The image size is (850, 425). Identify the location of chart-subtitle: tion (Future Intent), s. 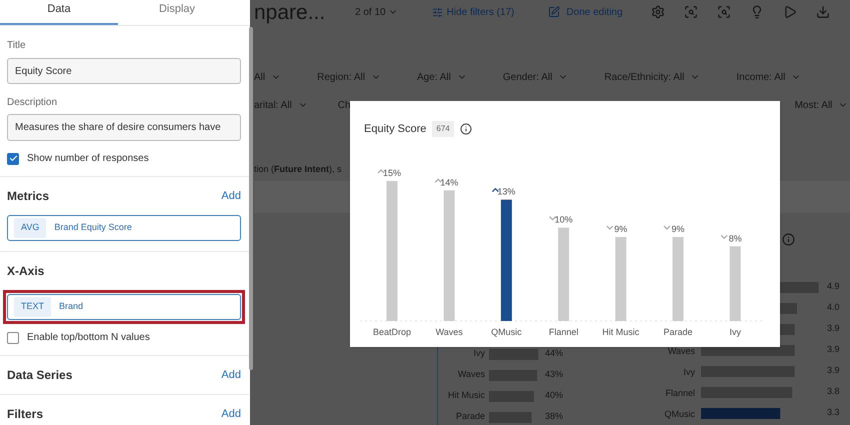
(298, 169).